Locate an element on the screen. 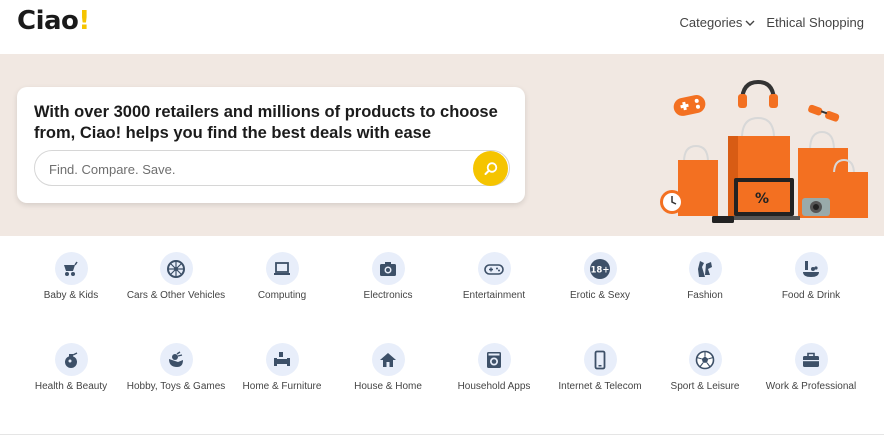  category-hobby-toys-games: Hobby, Toys & Games is located at coordinates (176, 368).